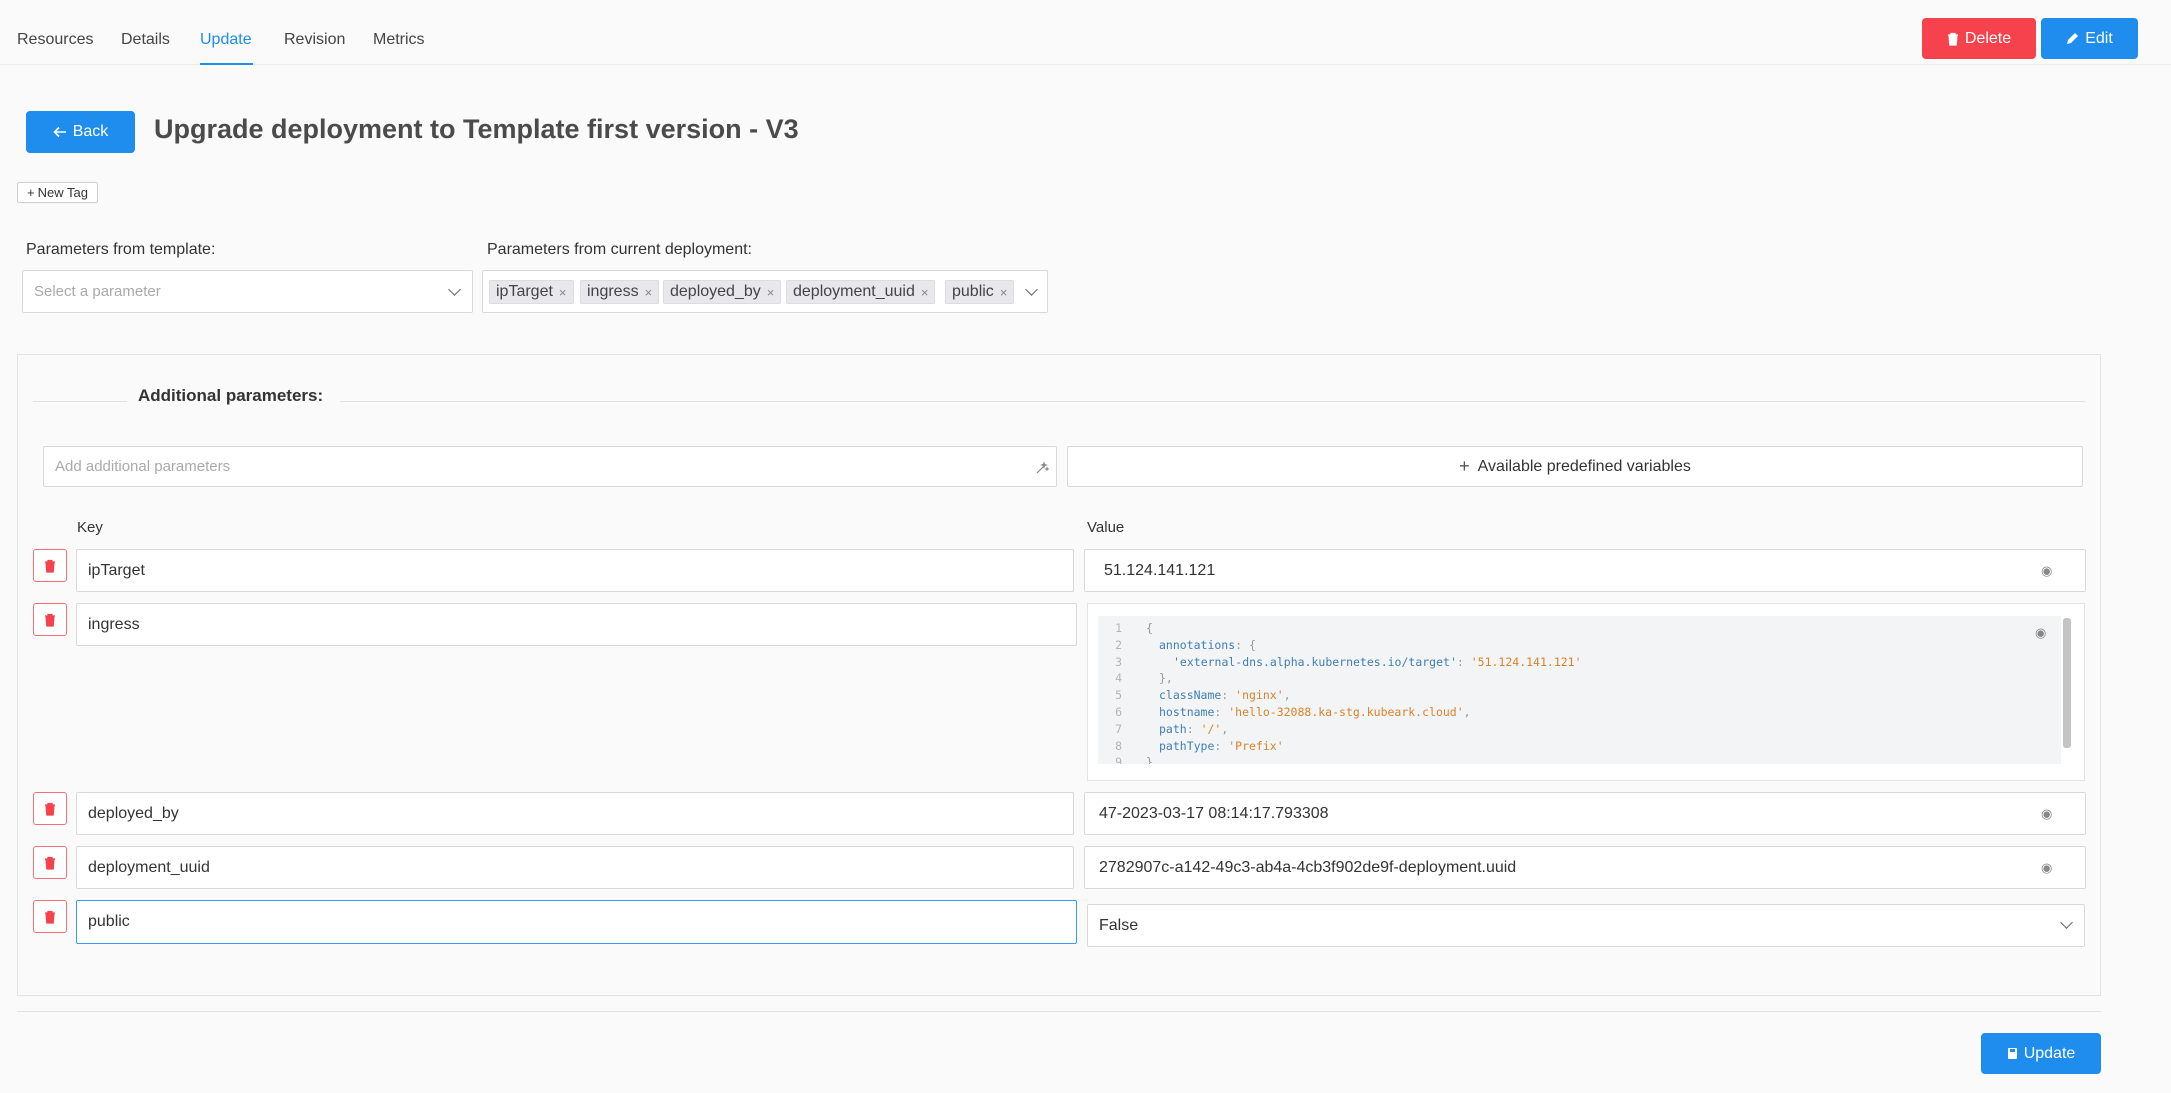  Describe the element at coordinates (143, 466) in the screenshot. I see `input-placeholder: Add additional parameters` at that location.